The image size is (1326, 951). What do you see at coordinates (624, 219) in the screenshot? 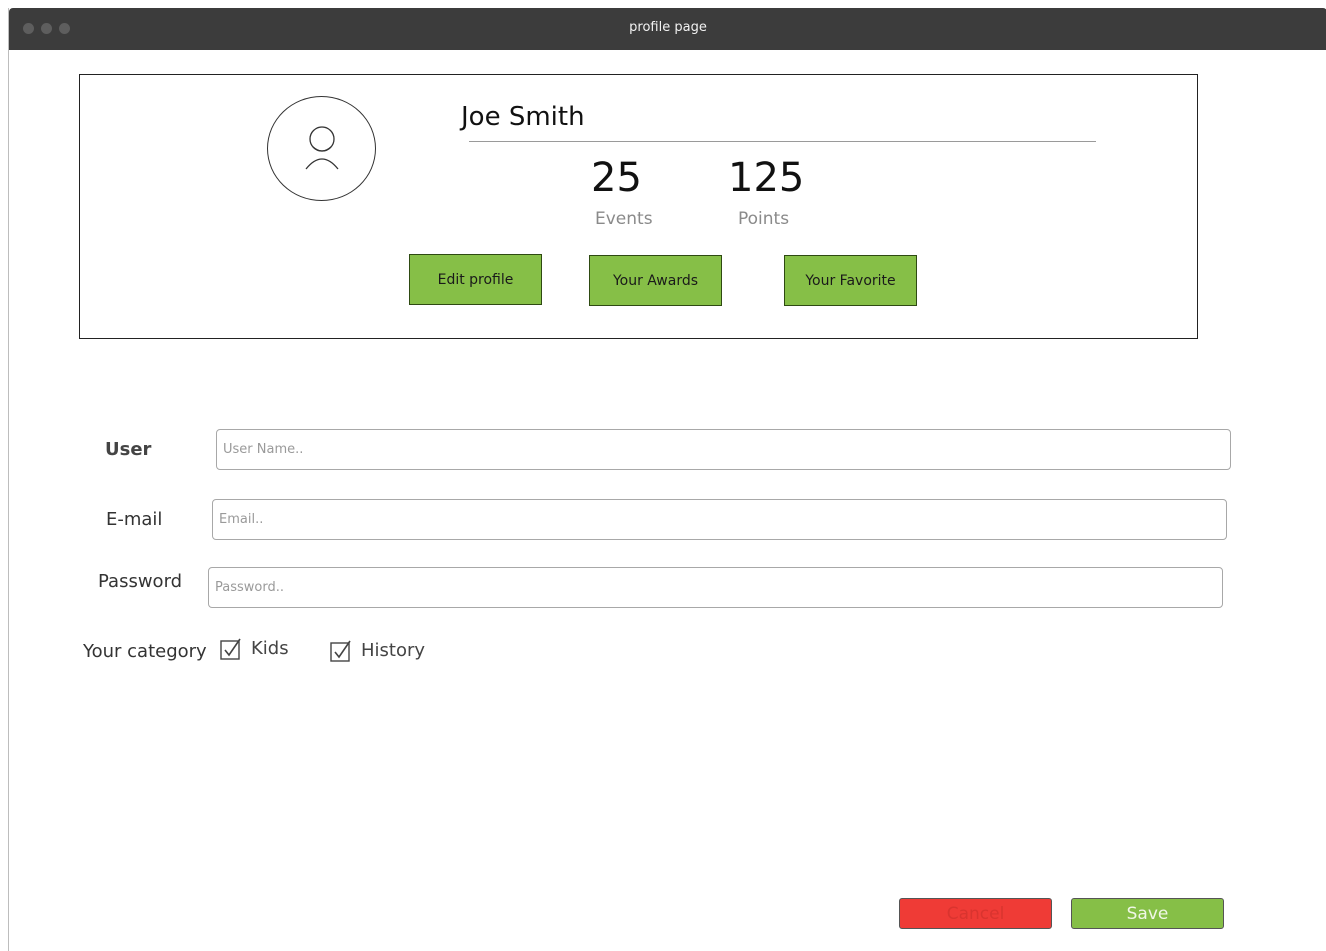
I see `events-label: Events` at bounding box center [624, 219].